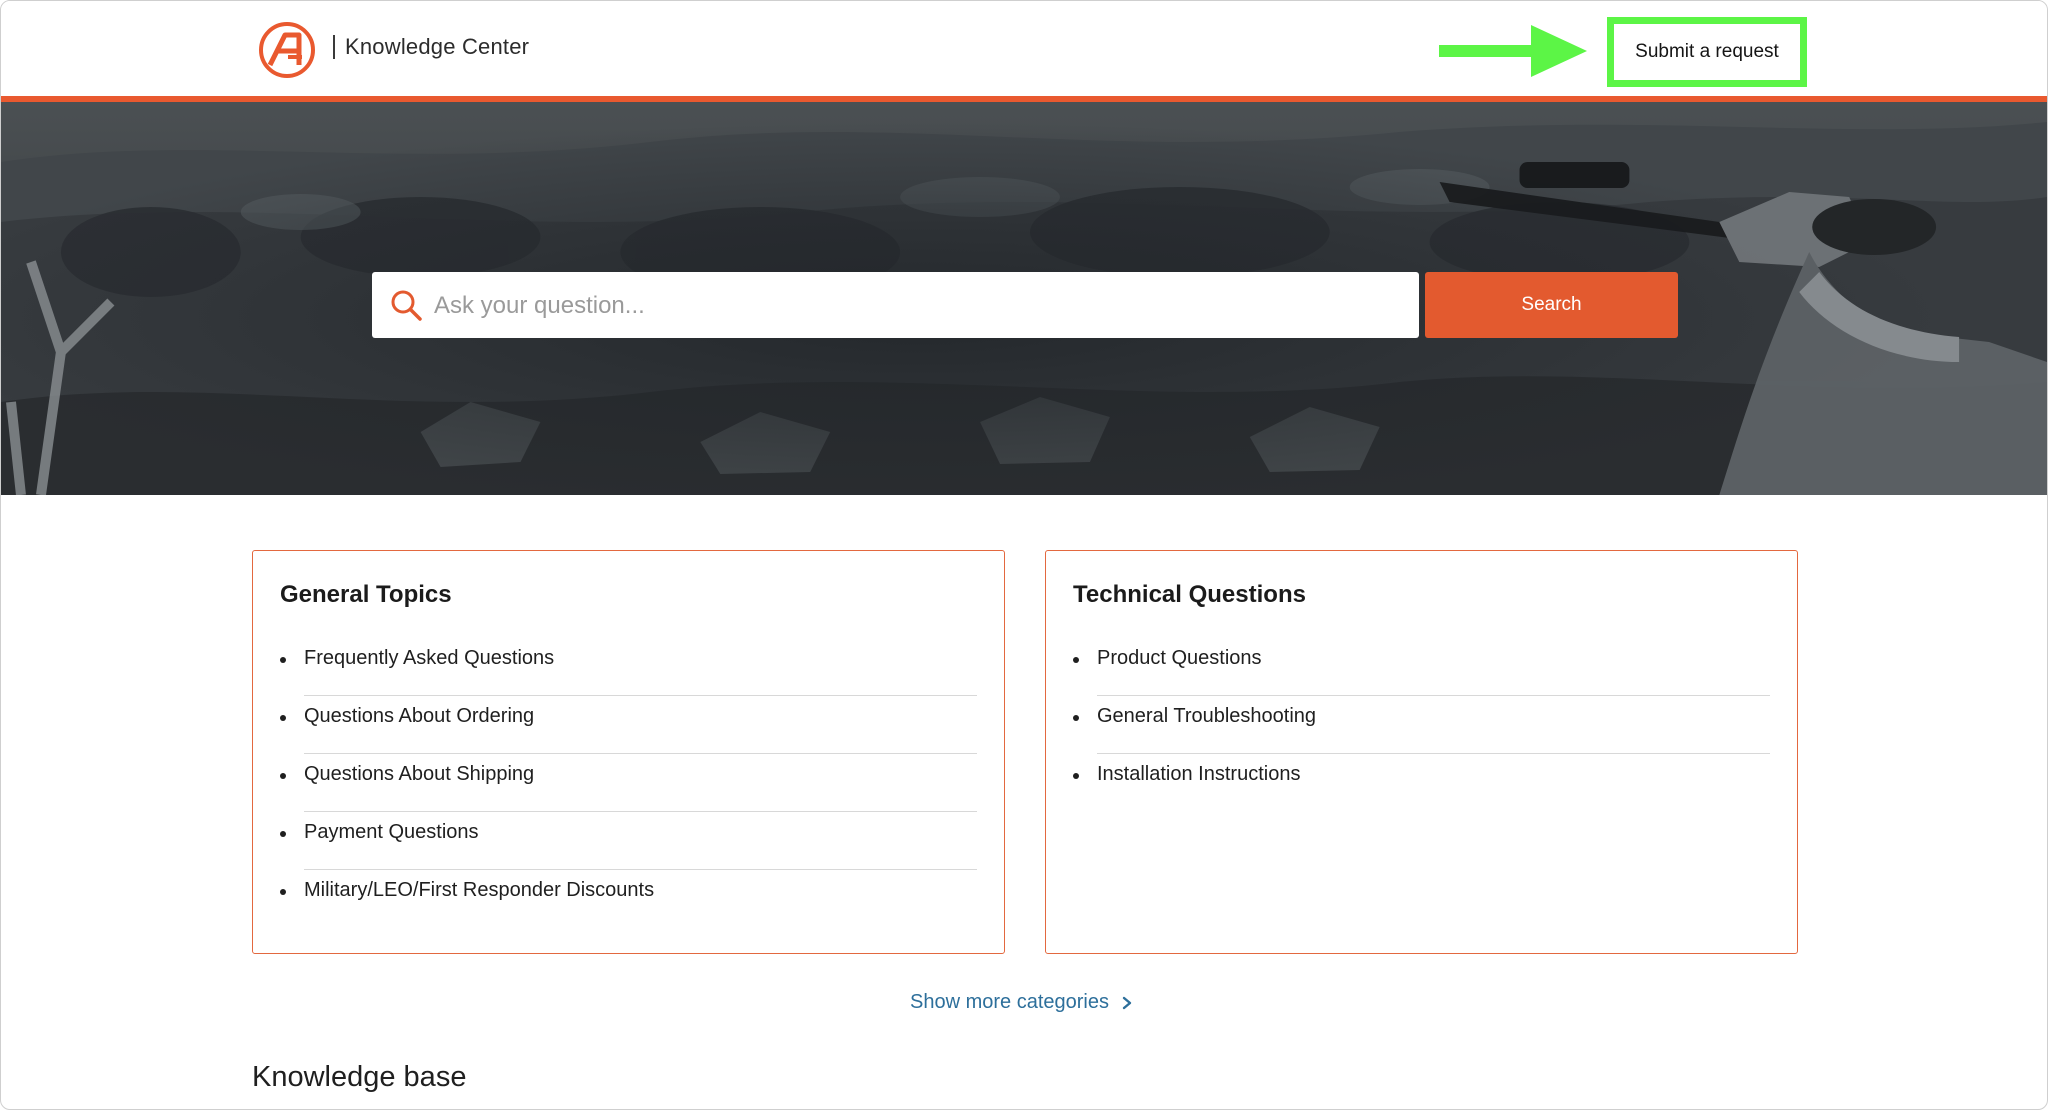  I want to click on list-item: Frequently Asked Questions, so click(628, 668).